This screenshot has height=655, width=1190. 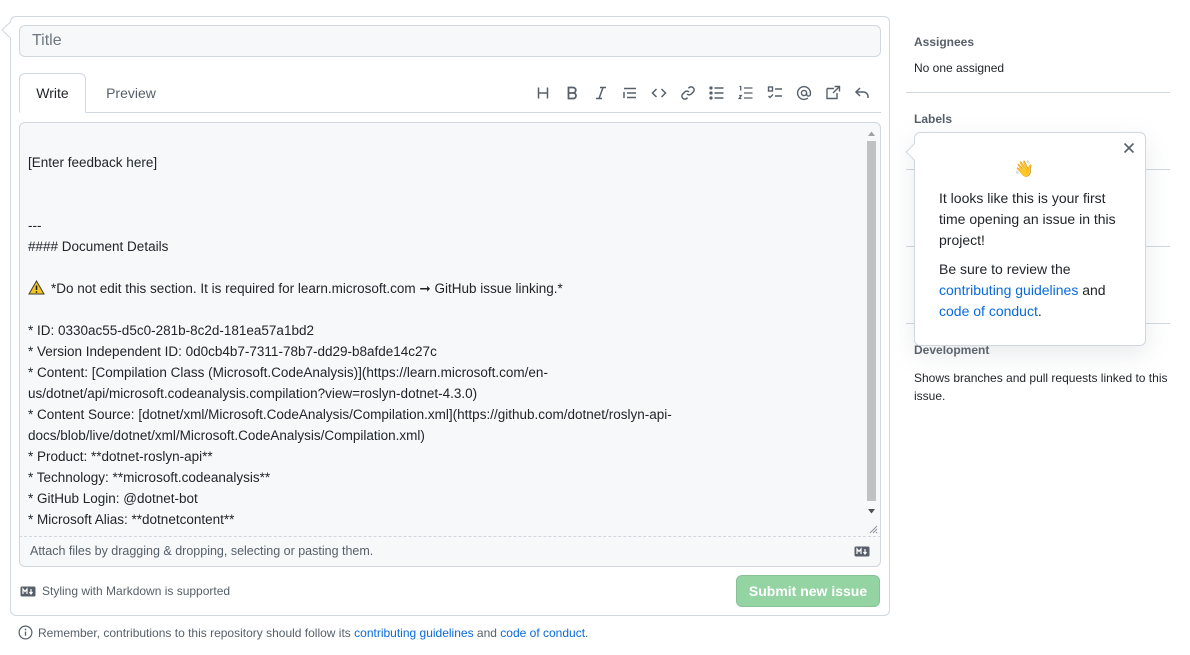 What do you see at coordinates (445, 456) in the screenshot?
I see `editor-line: * Product: **dotnet-roslyn-api**` at bounding box center [445, 456].